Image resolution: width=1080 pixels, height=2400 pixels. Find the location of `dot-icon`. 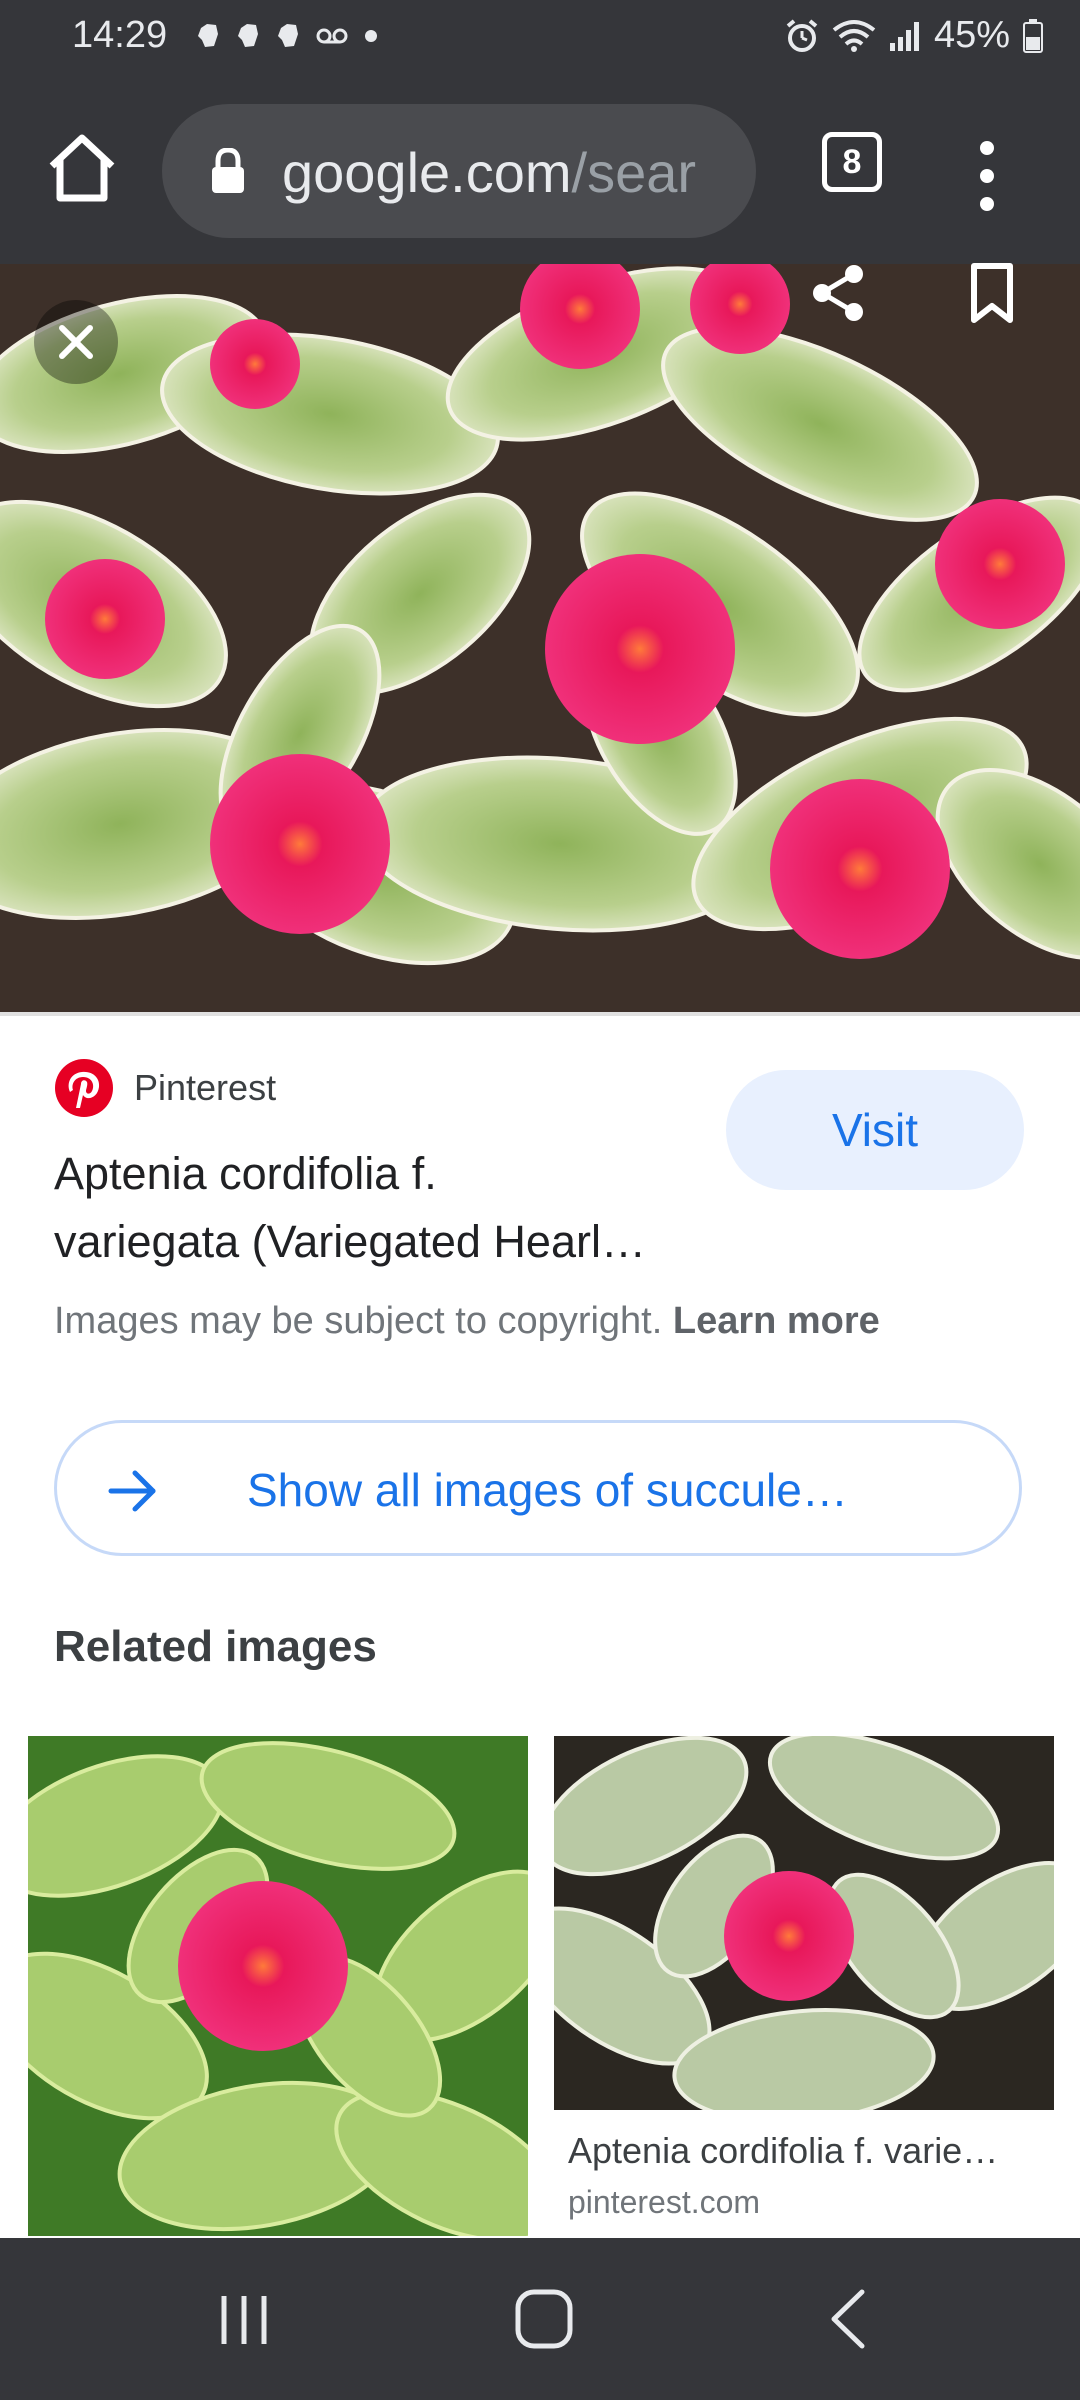

dot-icon is located at coordinates (371, 36).